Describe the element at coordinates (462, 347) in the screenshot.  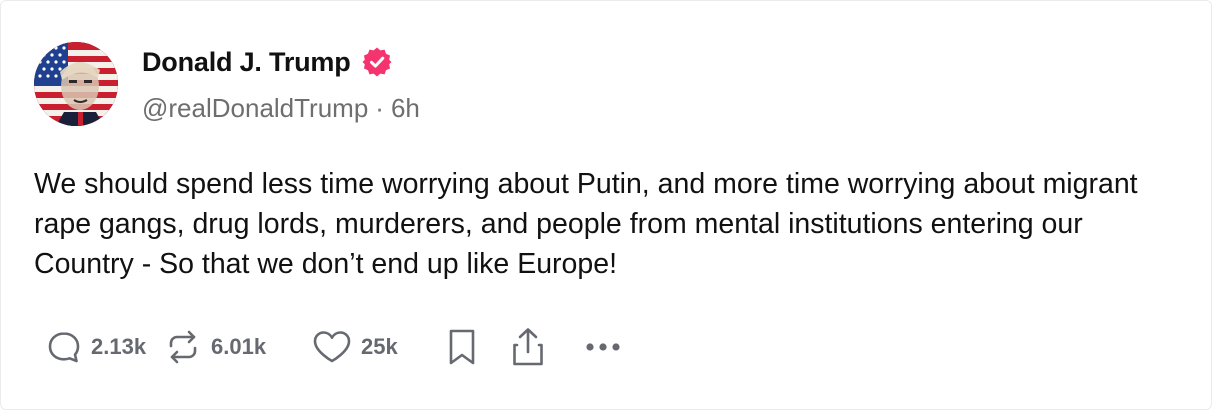
I see `bookmark-icon` at that location.